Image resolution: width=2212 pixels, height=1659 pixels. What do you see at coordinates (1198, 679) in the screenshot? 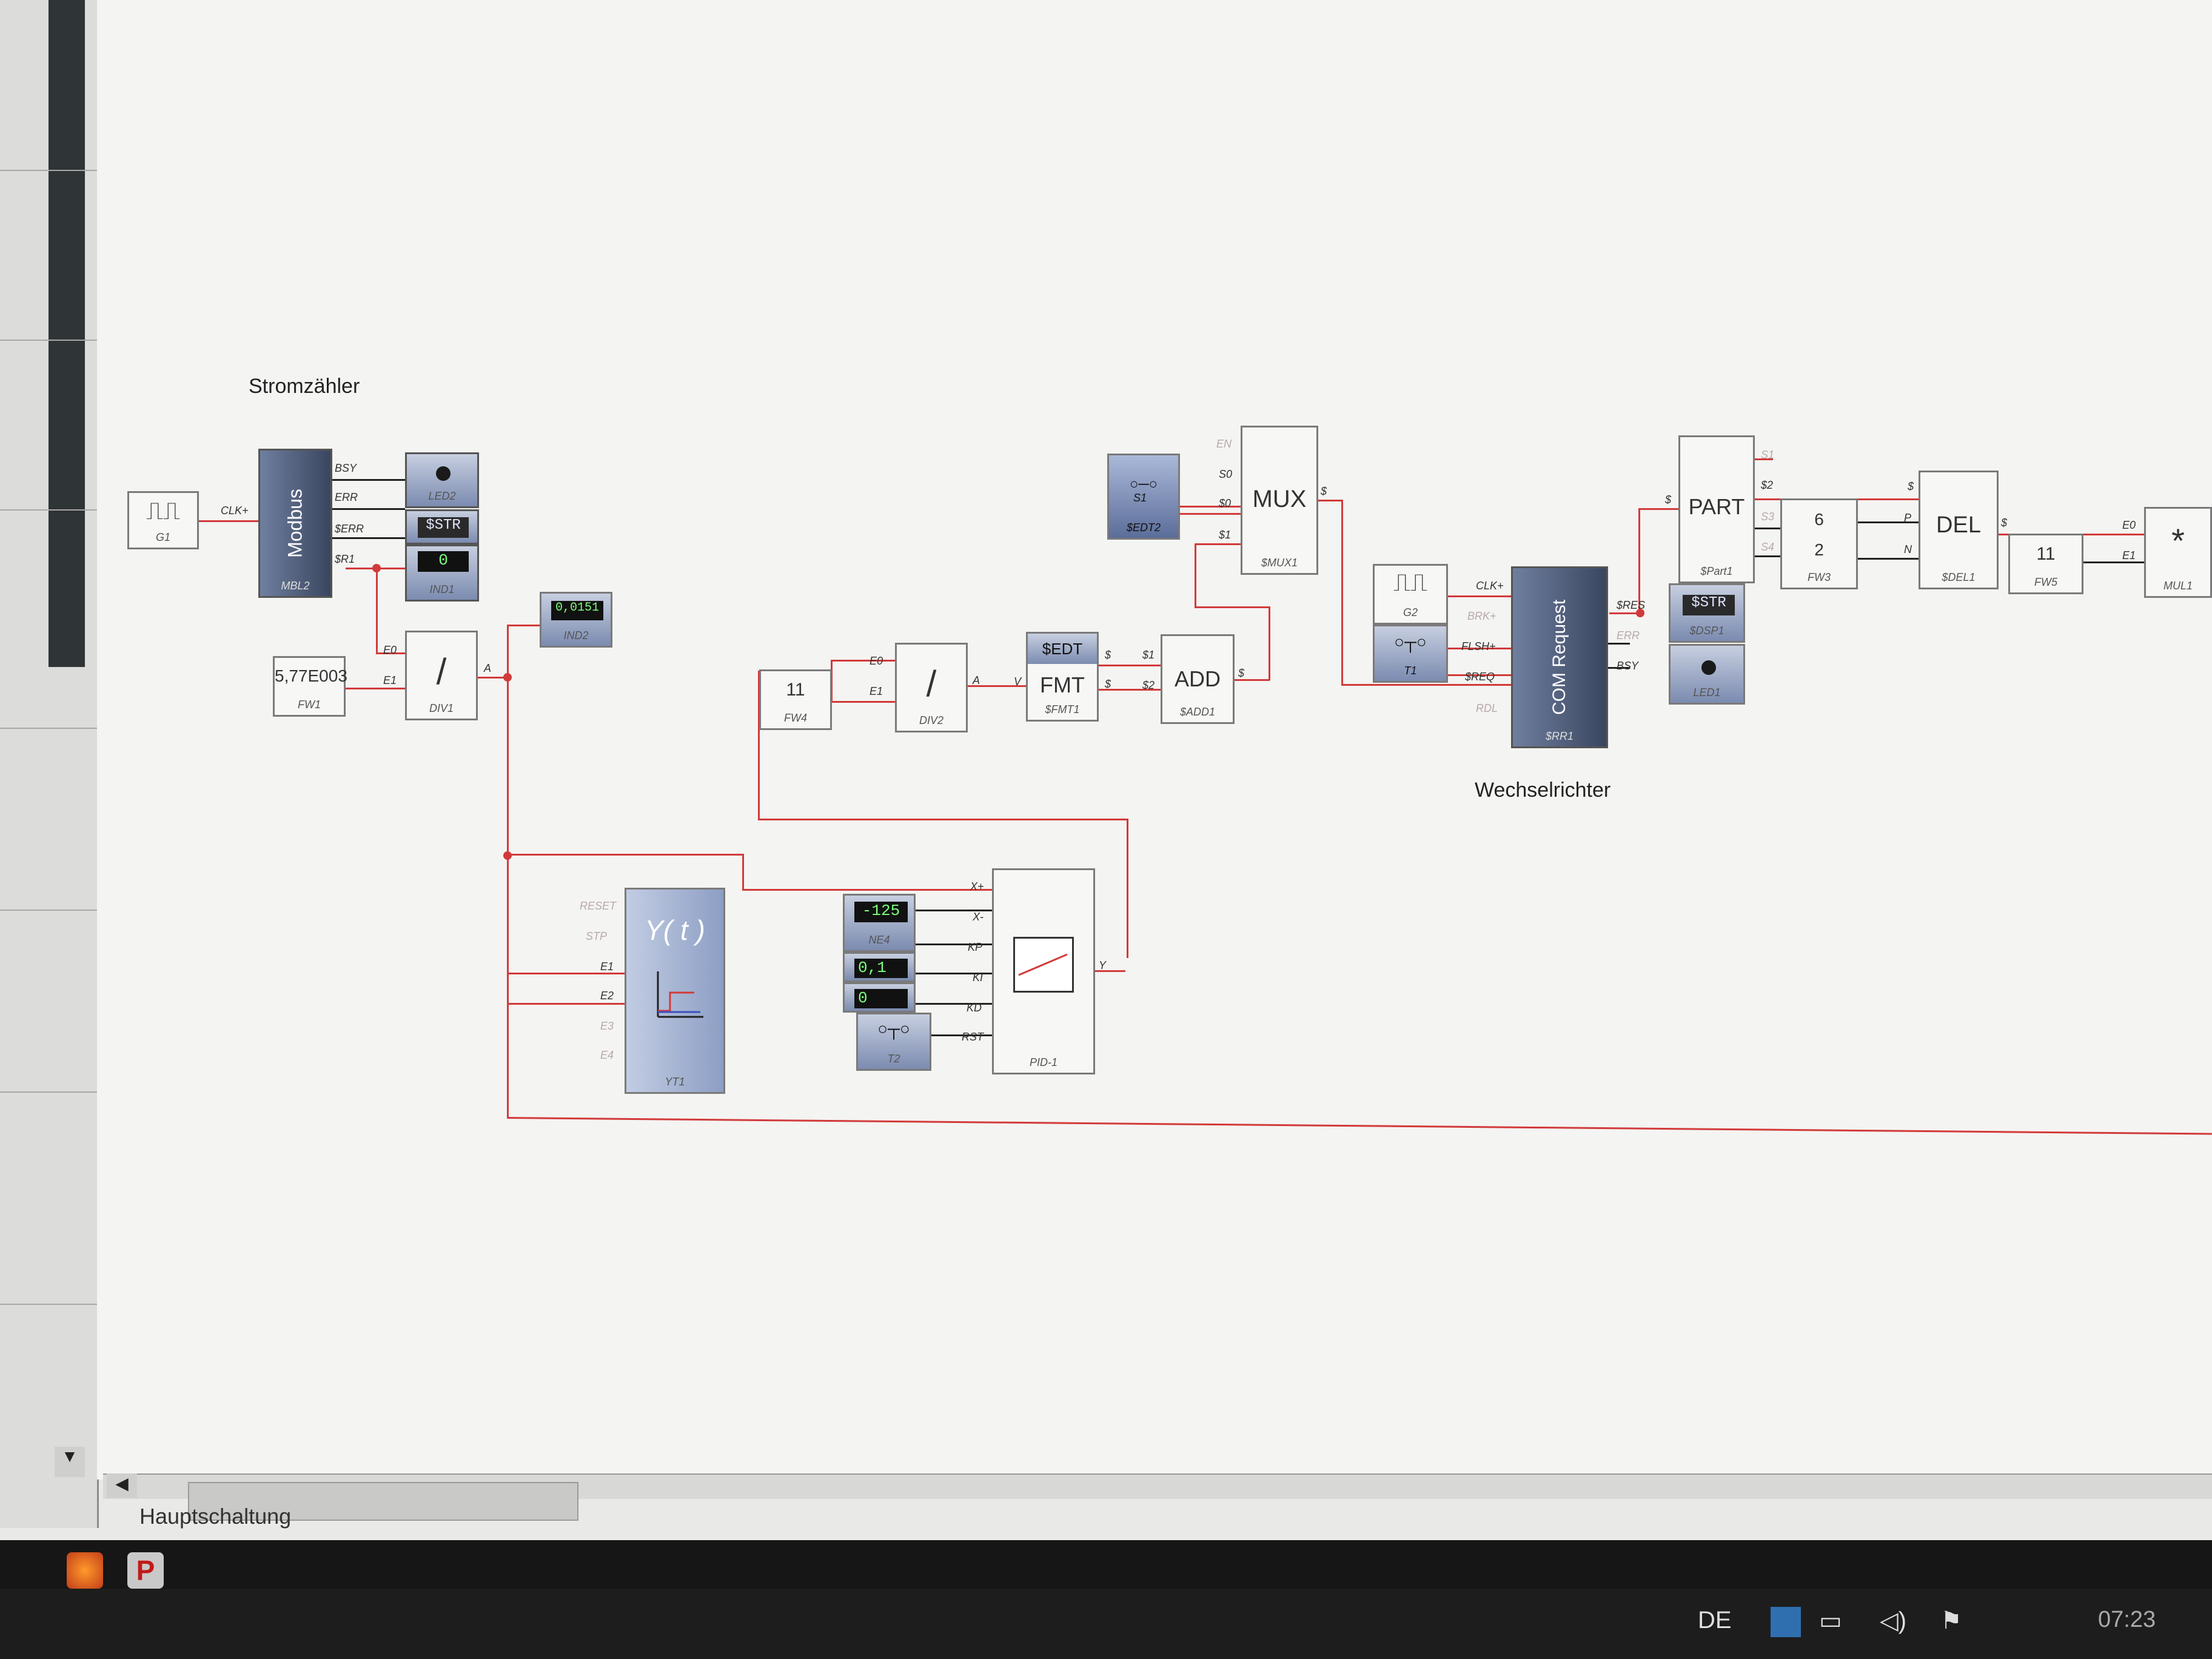
I see `add-block: ADD $ADD1` at bounding box center [1198, 679].